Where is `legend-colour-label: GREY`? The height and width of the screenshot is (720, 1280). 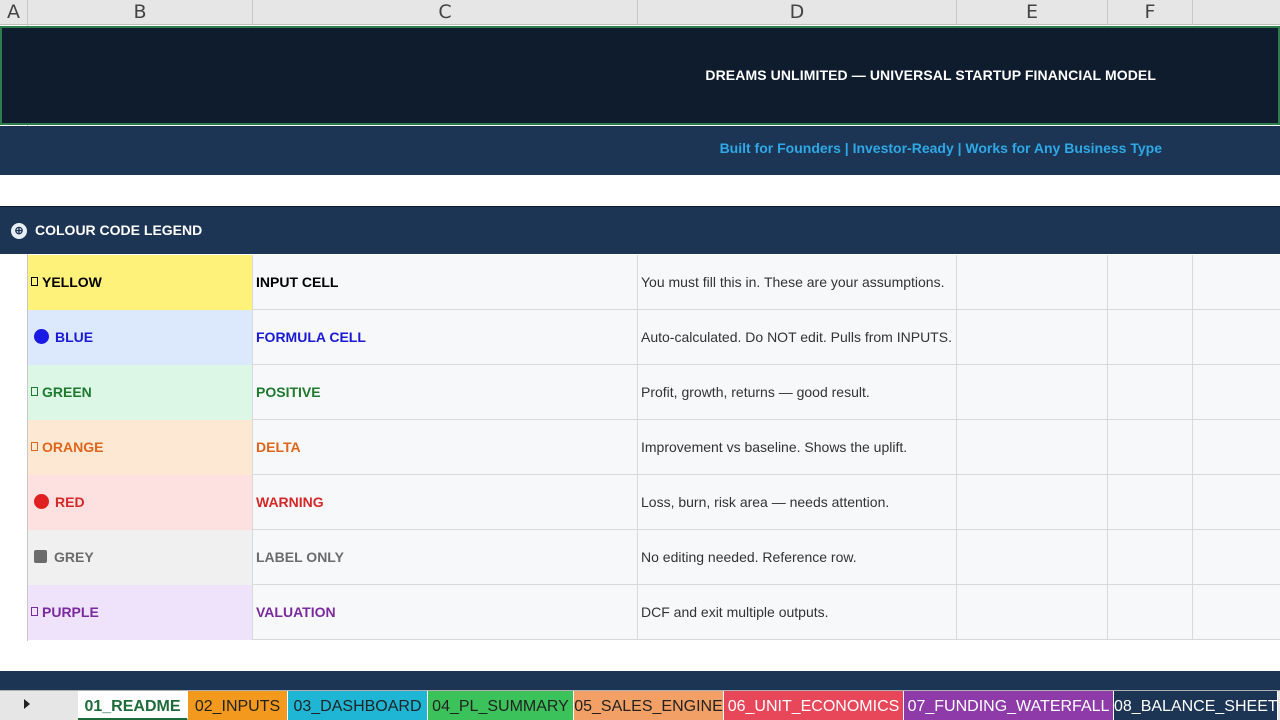 legend-colour-label: GREY is located at coordinates (74, 557).